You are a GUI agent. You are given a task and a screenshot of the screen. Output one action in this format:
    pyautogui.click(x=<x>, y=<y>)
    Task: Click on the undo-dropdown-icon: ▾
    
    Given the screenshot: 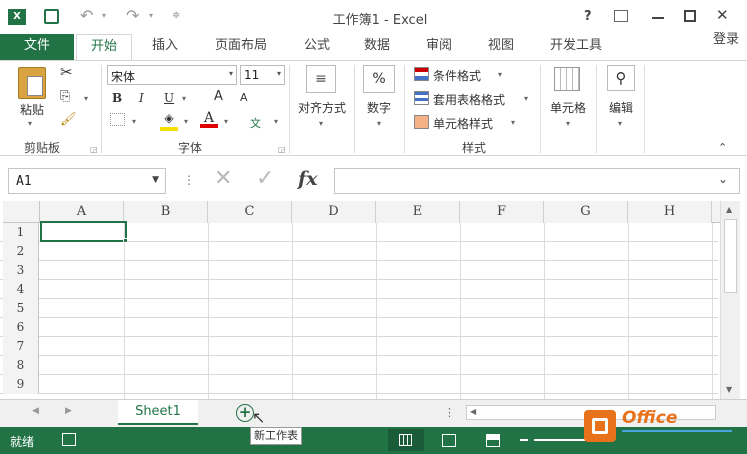 What is the action you would take?
    pyautogui.click(x=104, y=15)
    